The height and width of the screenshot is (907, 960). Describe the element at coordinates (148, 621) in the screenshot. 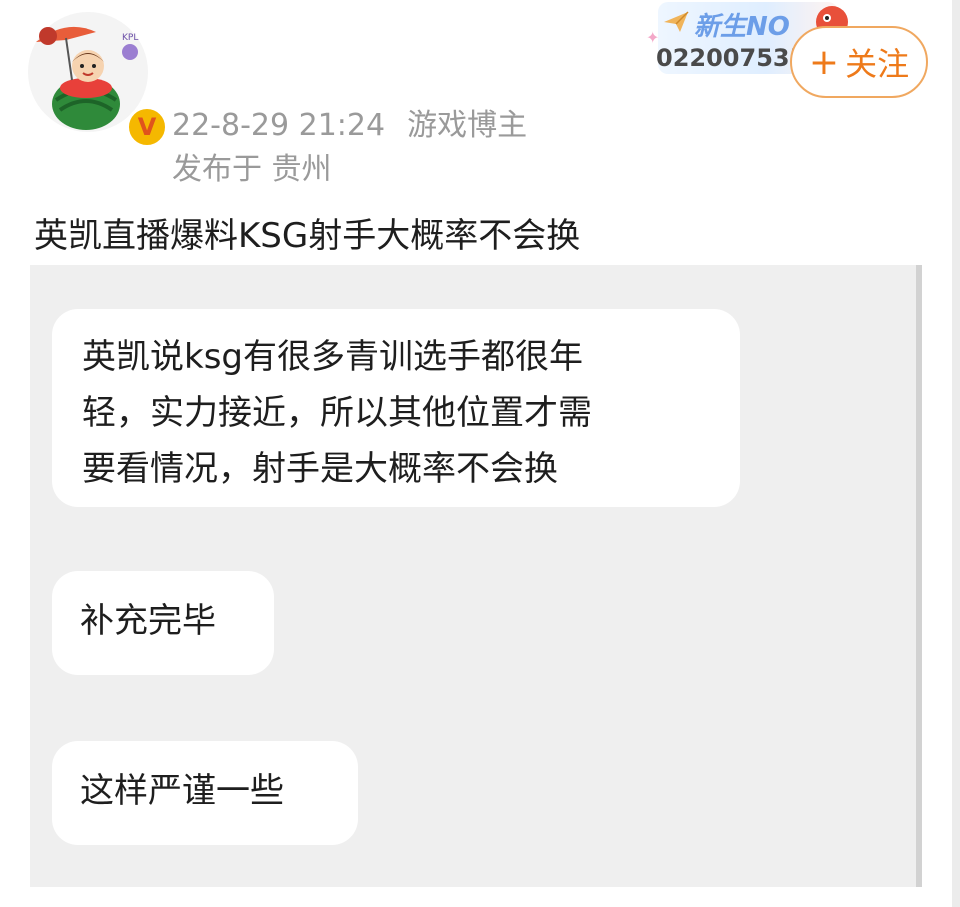

I see `chat-bubble-line: 补充完毕` at that location.